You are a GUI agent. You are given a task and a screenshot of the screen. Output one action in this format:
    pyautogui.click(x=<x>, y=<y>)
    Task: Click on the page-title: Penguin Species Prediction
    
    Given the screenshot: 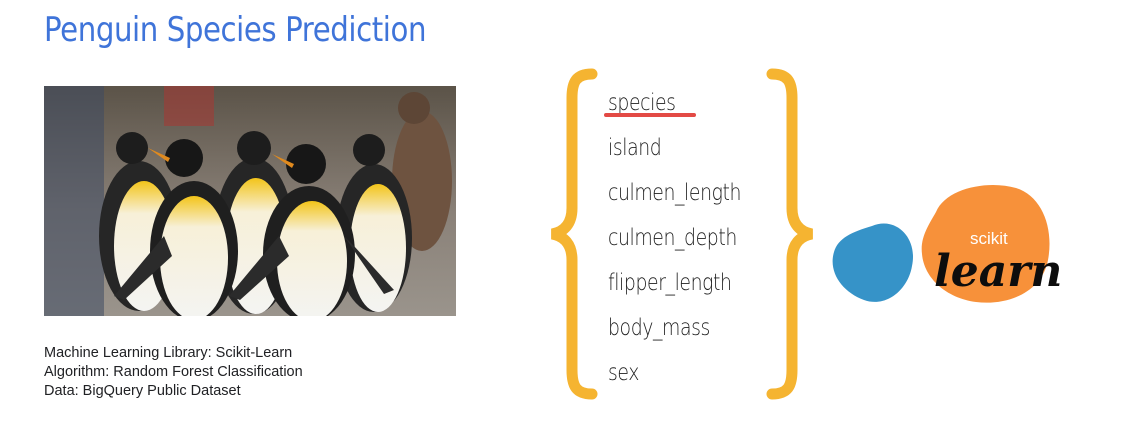 What is the action you would take?
    pyautogui.click(x=235, y=30)
    